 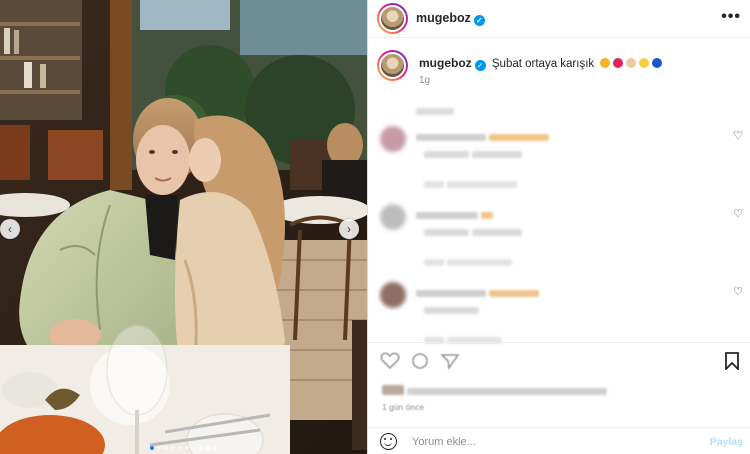 I want to click on bookmark-icon, so click(x=734, y=362).